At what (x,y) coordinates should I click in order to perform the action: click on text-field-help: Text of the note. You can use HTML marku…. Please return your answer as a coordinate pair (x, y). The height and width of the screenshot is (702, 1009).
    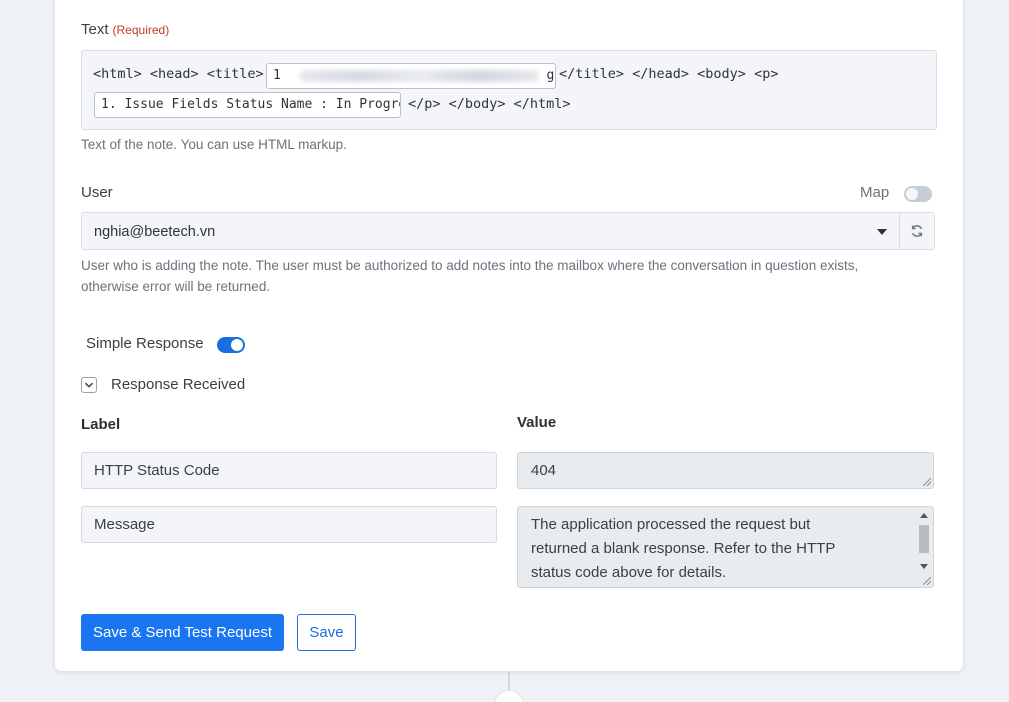
    Looking at the image, I should click on (214, 144).